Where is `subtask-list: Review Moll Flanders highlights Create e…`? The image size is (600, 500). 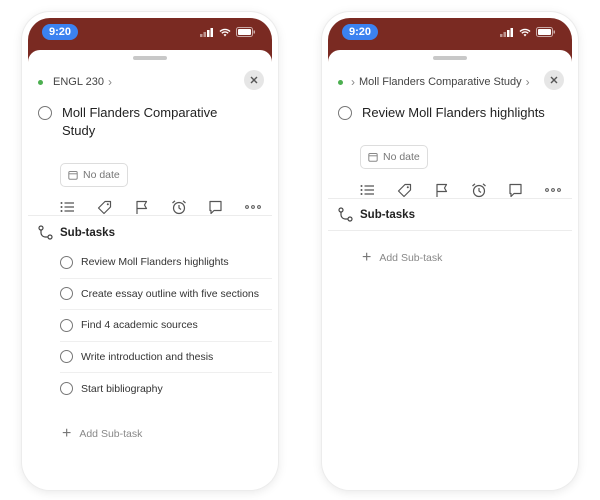
subtask-list: Review Moll Flanders highlights Create e… is located at coordinates (166, 326).